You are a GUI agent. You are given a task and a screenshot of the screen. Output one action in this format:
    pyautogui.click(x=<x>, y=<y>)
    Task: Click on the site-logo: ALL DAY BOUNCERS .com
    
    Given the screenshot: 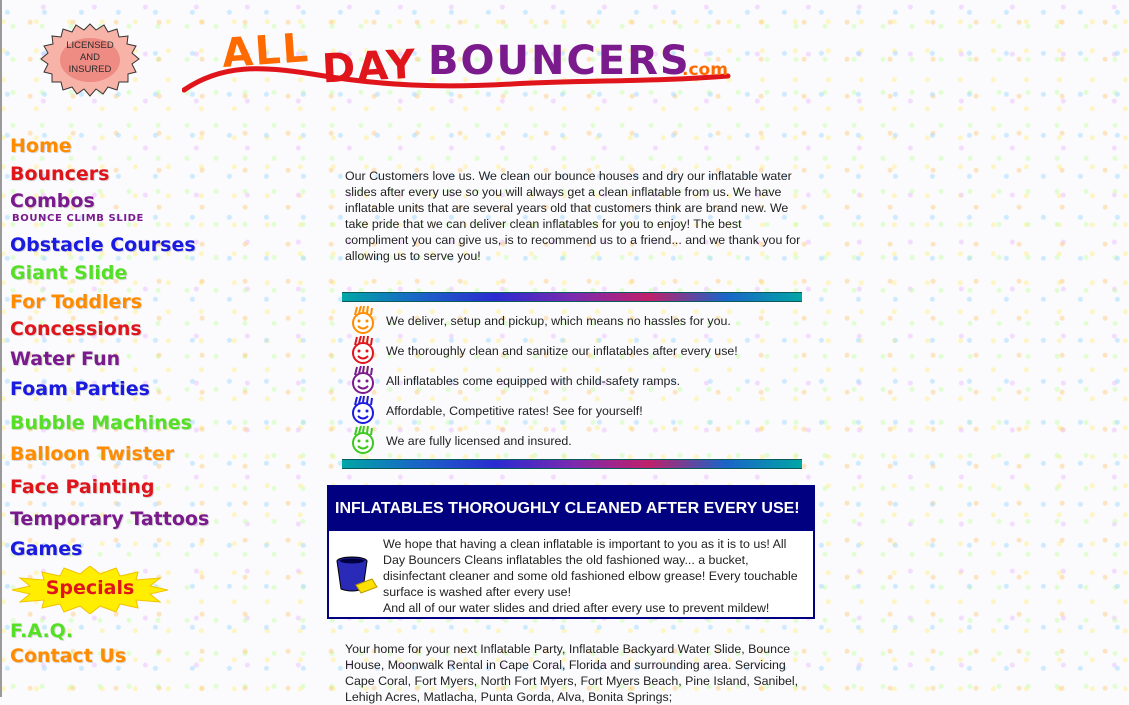 What is the action you would take?
    pyautogui.click(x=462, y=61)
    